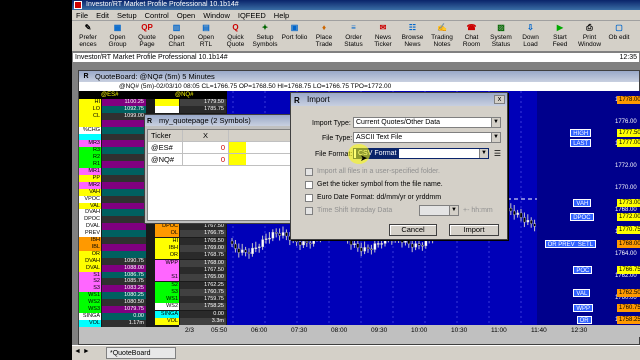  Describe the element at coordinates (339, 330) in the screenshot. I see `time-tick-label: 08:00` at that location.